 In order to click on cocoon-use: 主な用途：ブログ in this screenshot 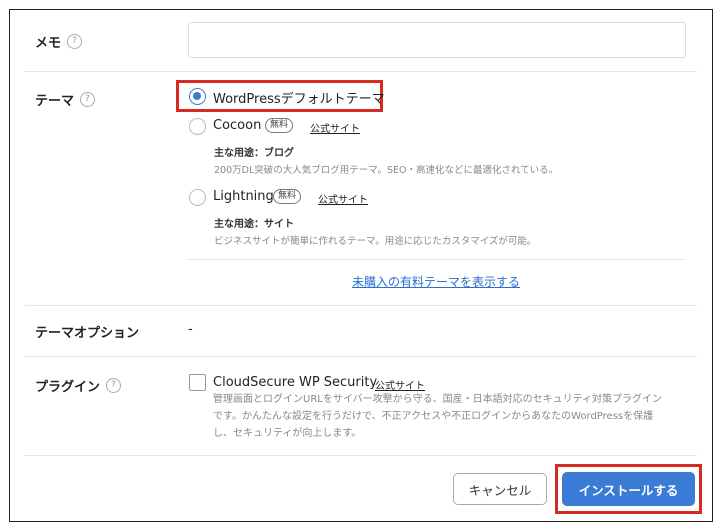, I will do `click(254, 153)`.